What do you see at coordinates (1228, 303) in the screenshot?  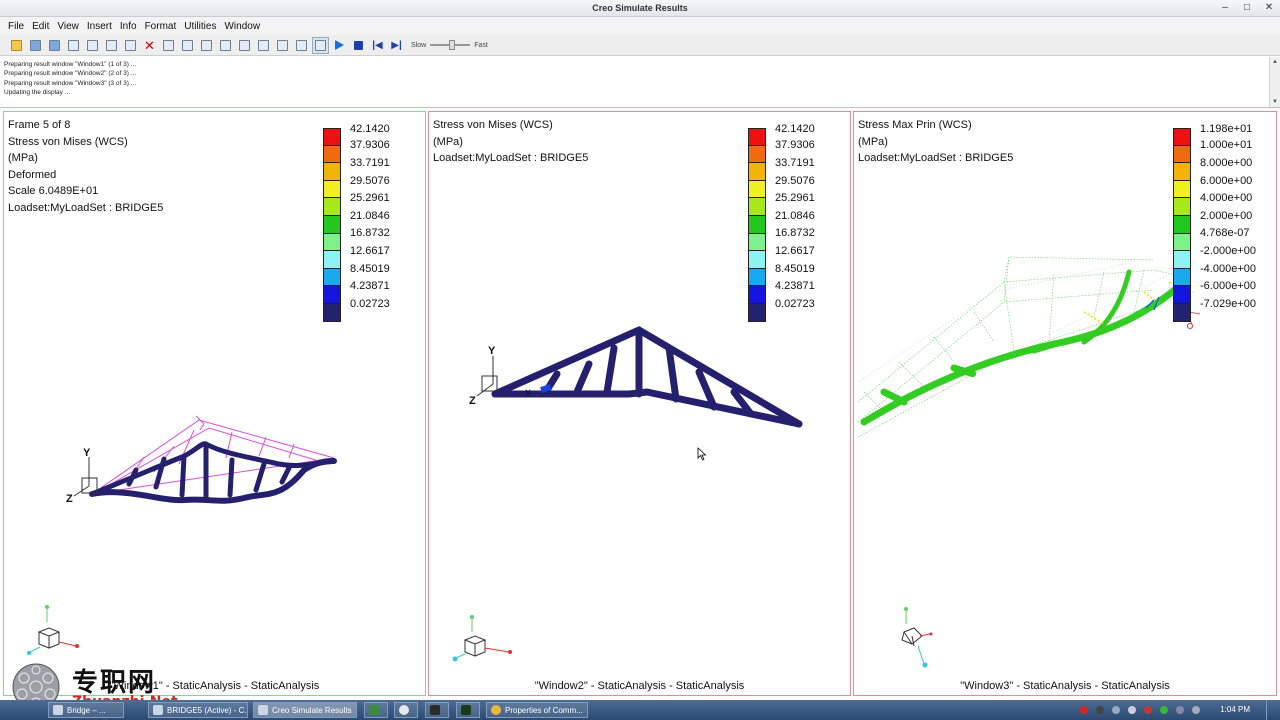 I see `legend-value: -7.029e+00` at bounding box center [1228, 303].